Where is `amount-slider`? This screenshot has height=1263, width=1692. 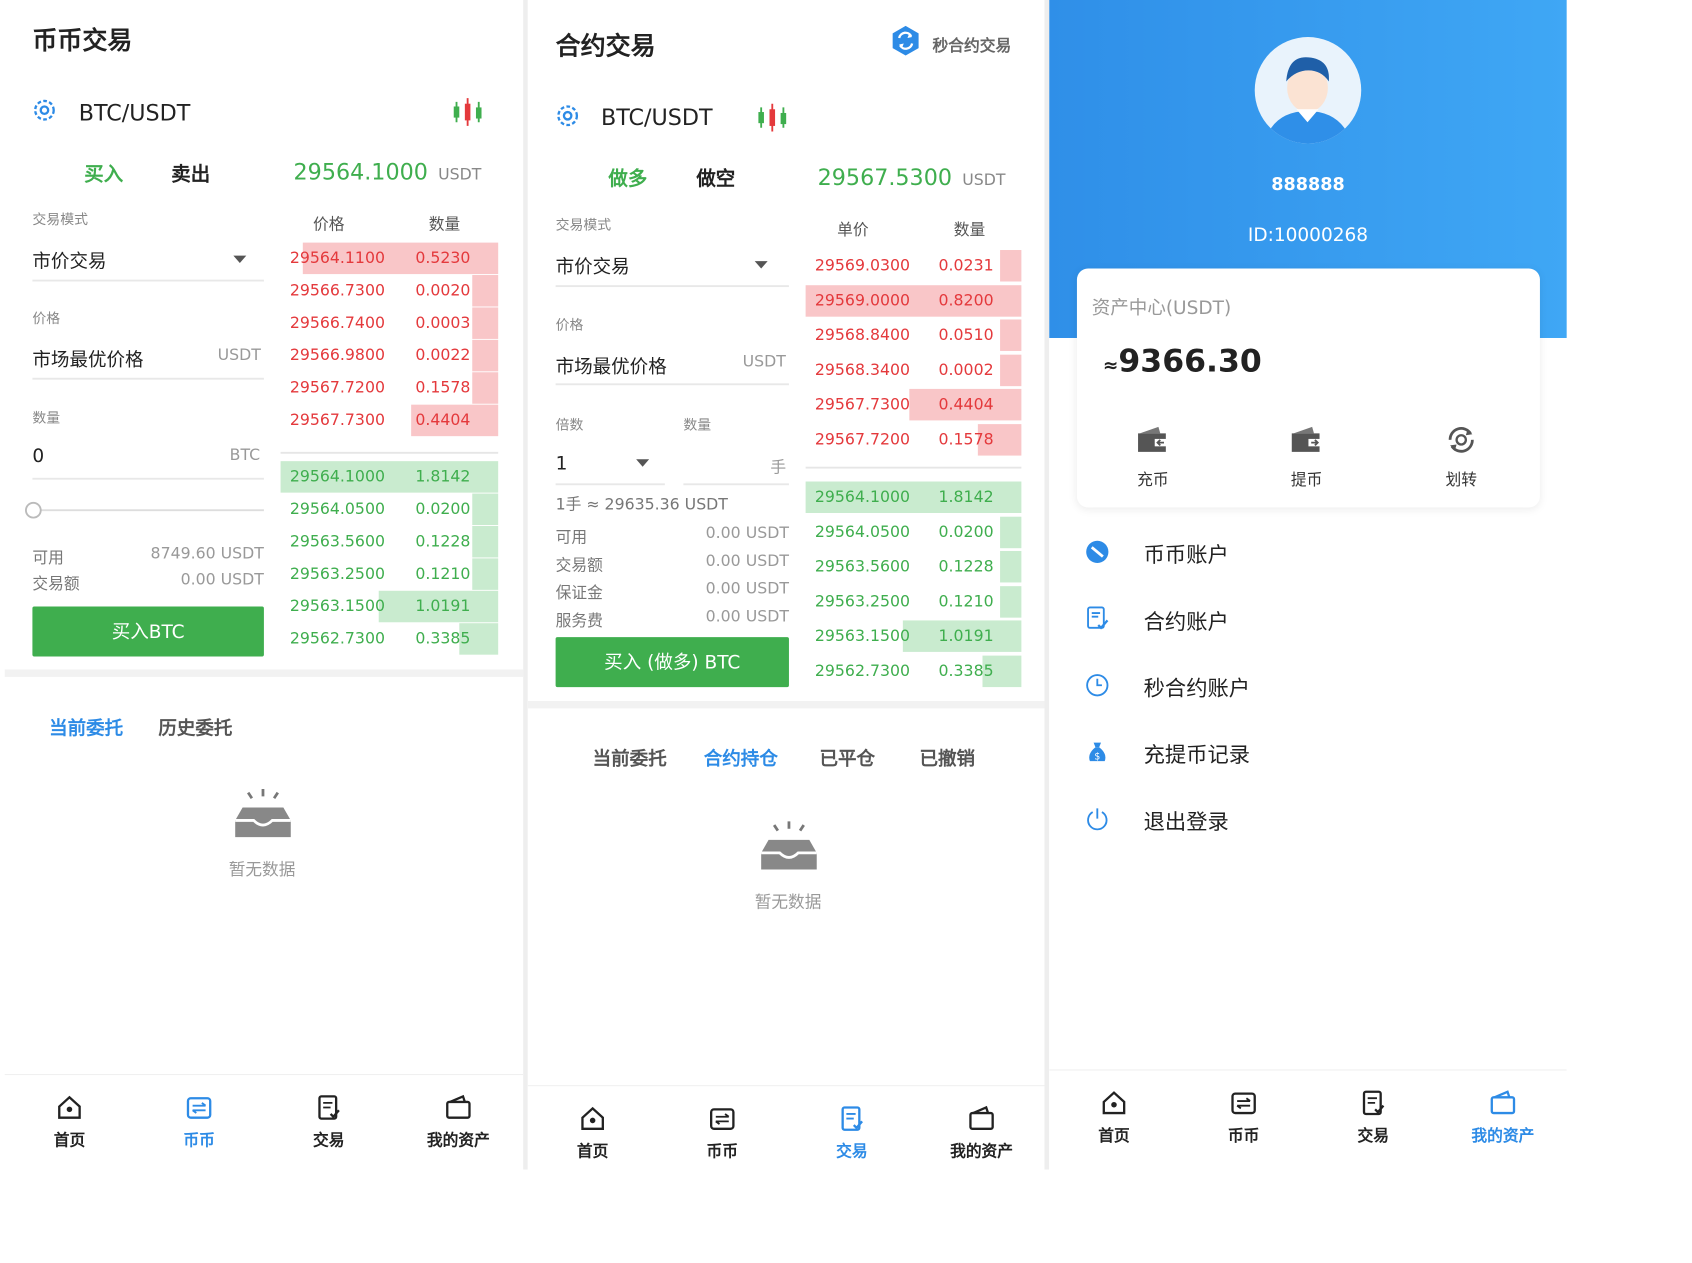
amount-slider is located at coordinates (149, 510).